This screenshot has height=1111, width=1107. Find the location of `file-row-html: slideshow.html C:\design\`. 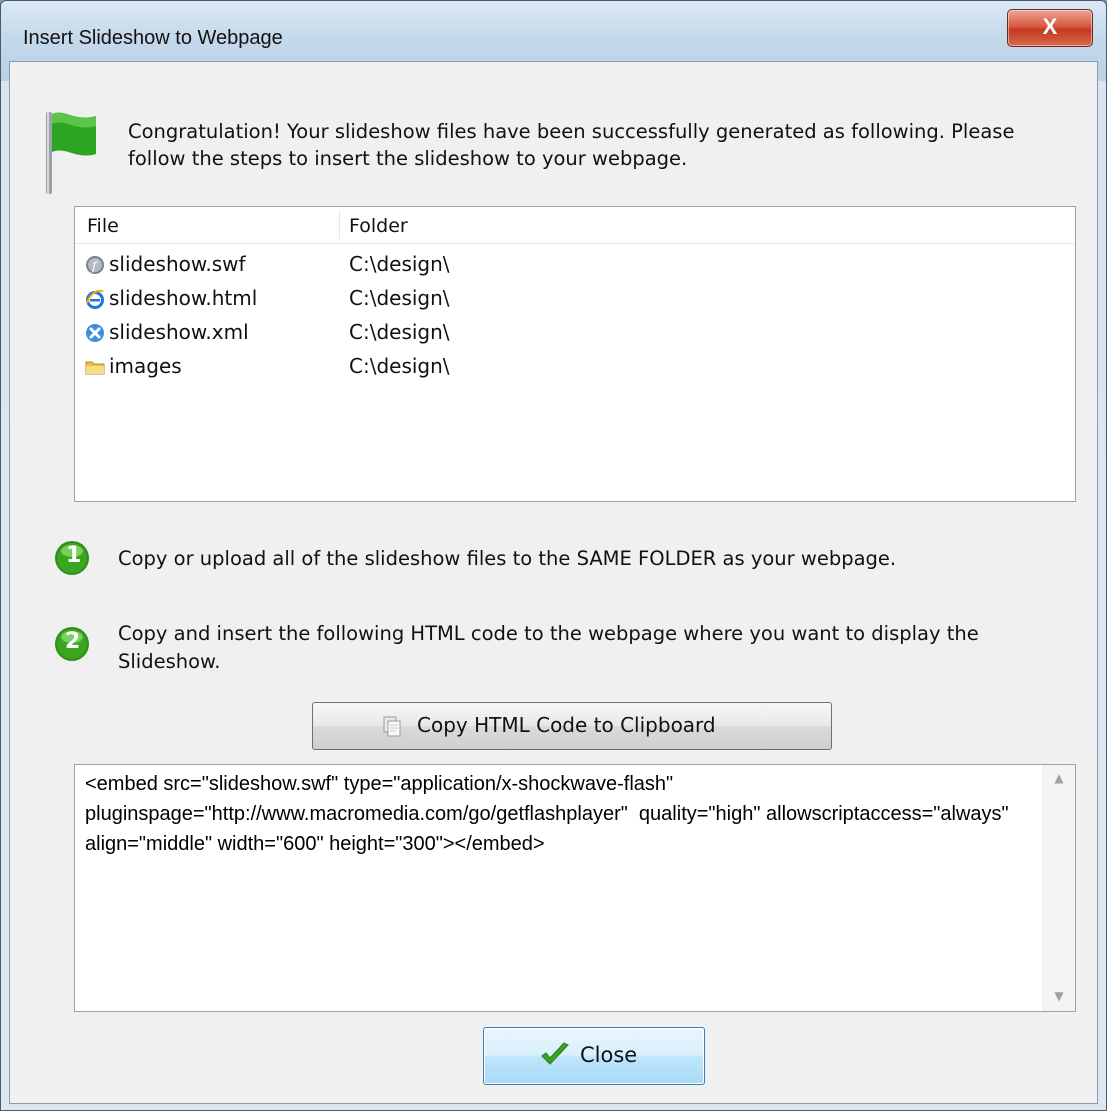

file-row-html: slideshow.html C:\design\ is located at coordinates (575, 300).